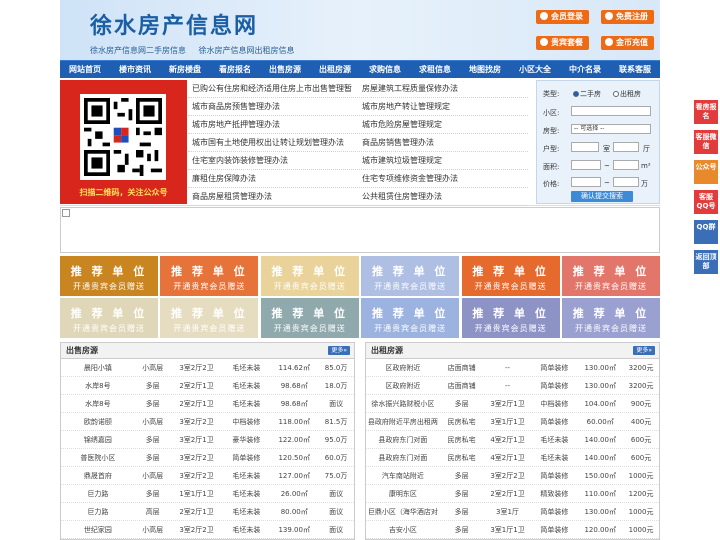 This screenshot has width=720, height=540. What do you see at coordinates (706, 142) in the screenshot?
I see `sidebar-wechat: 客服微信` at bounding box center [706, 142].